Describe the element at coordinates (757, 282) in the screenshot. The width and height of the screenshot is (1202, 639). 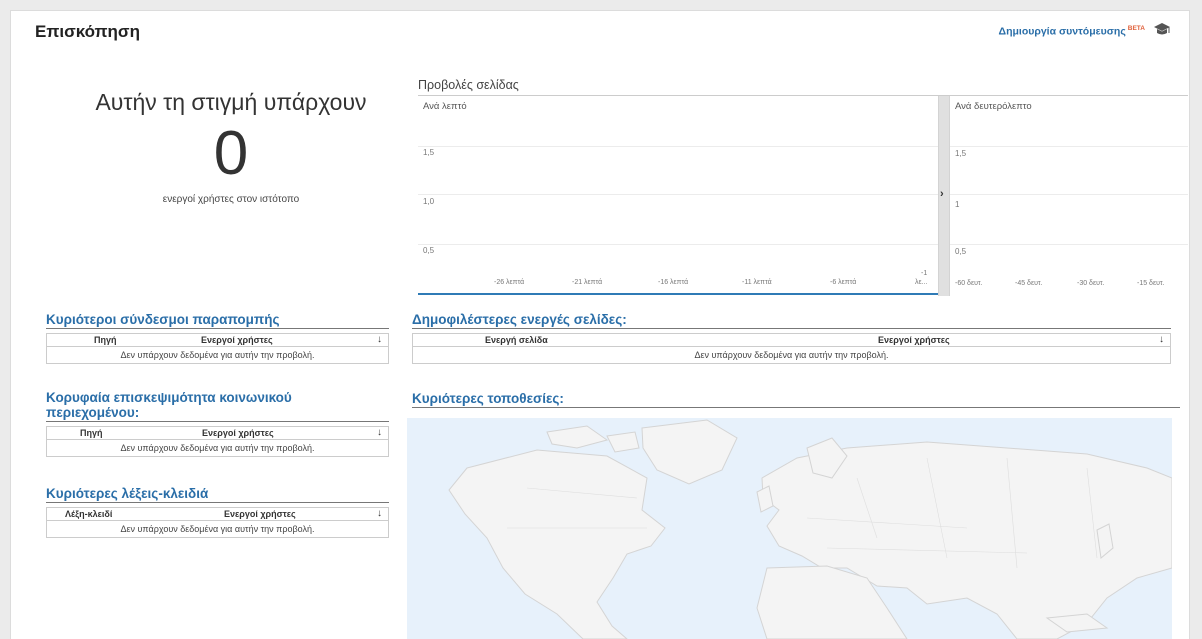
I see `x-tick-label: -11 λεπτά` at that location.